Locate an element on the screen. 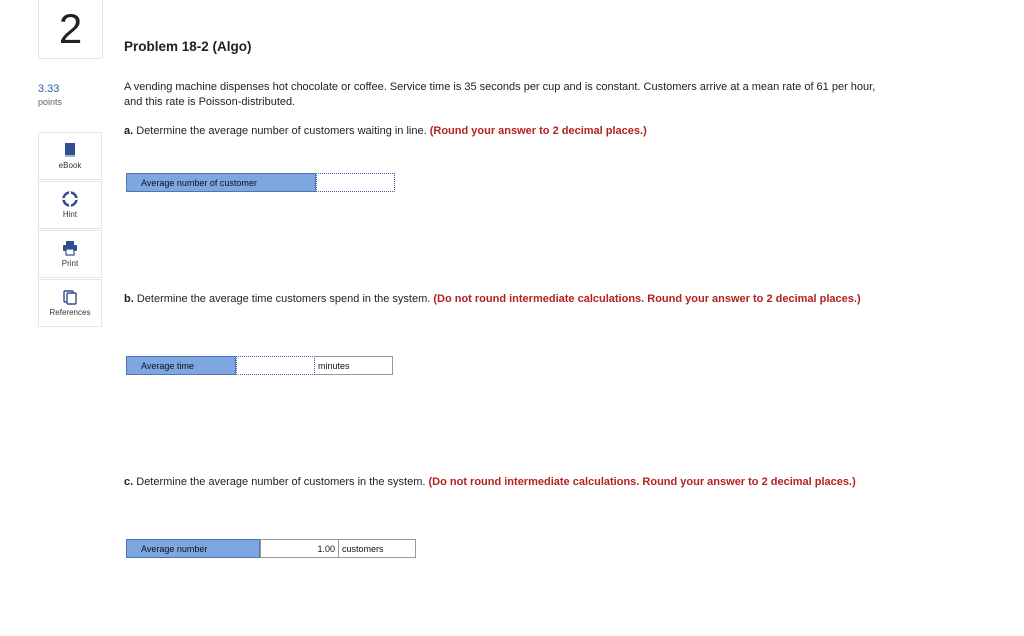  question-number-box: 2 is located at coordinates (70, 29).